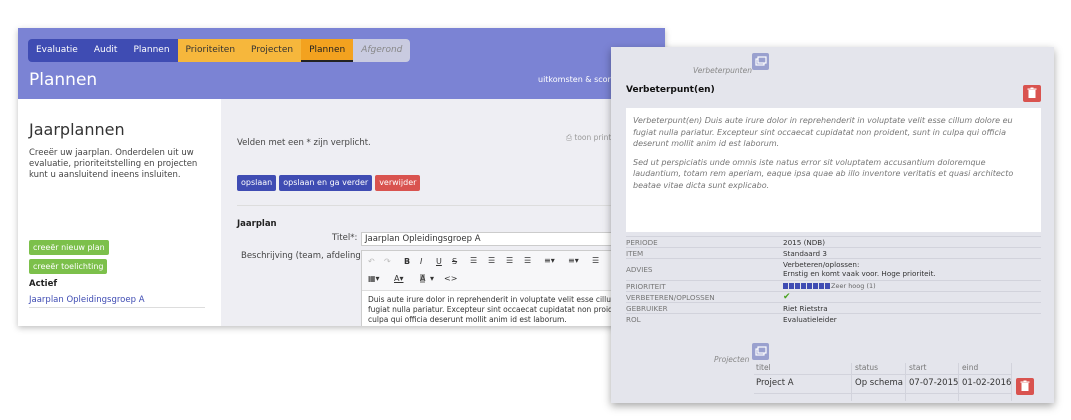 This screenshot has height=420, width=1071. Describe the element at coordinates (646, 286) in the screenshot. I see `detail-key: PRIORITEIT` at that location.